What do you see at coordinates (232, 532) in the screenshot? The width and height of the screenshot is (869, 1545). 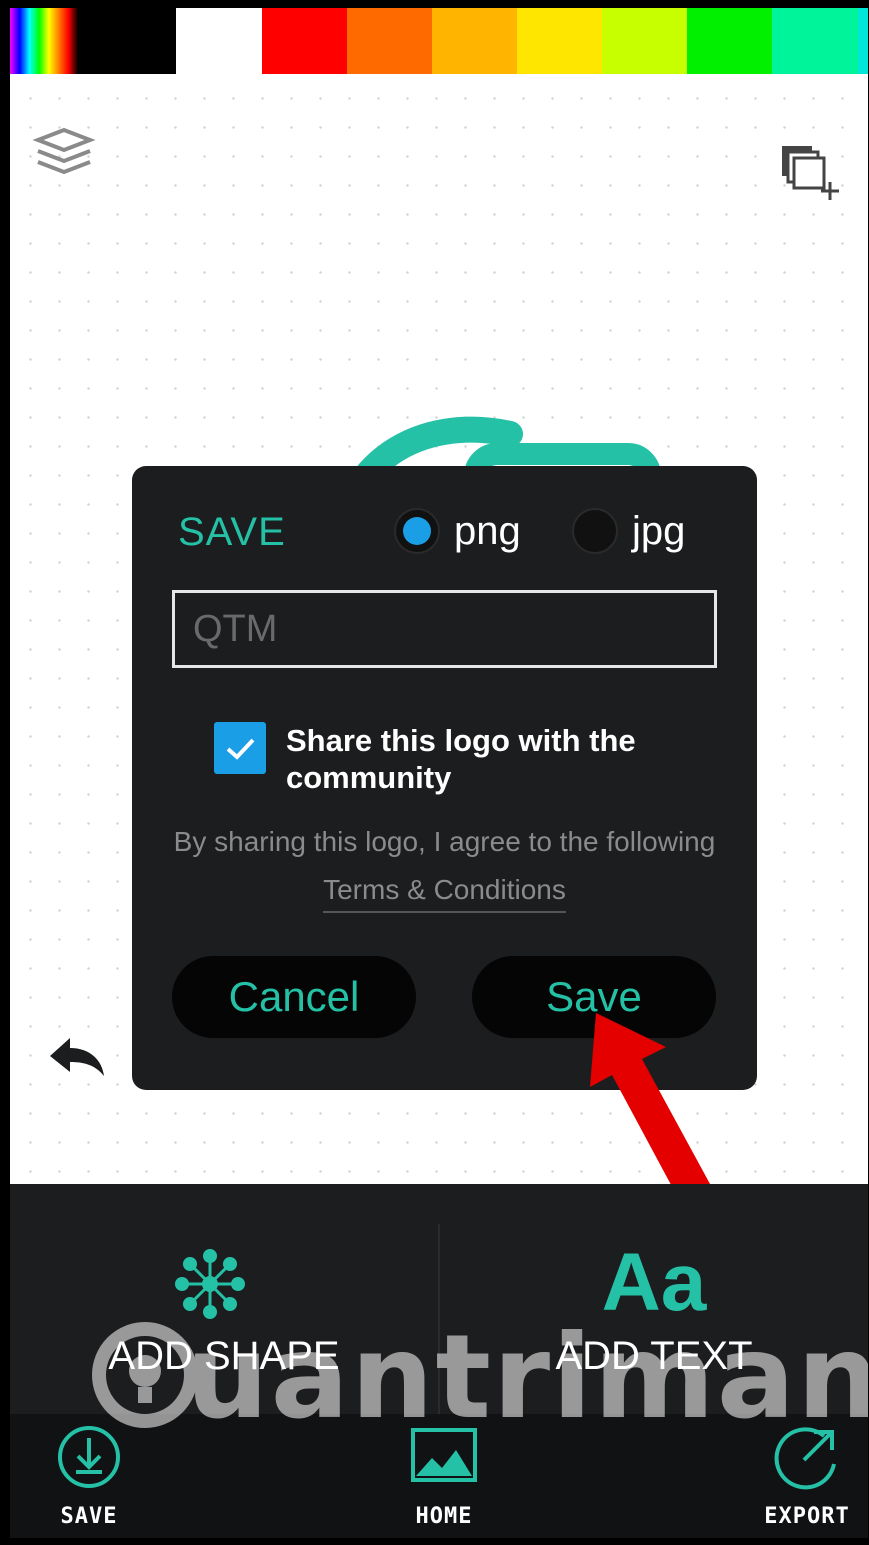 I see `dialog-title: SAVE` at bounding box center [232, 532].